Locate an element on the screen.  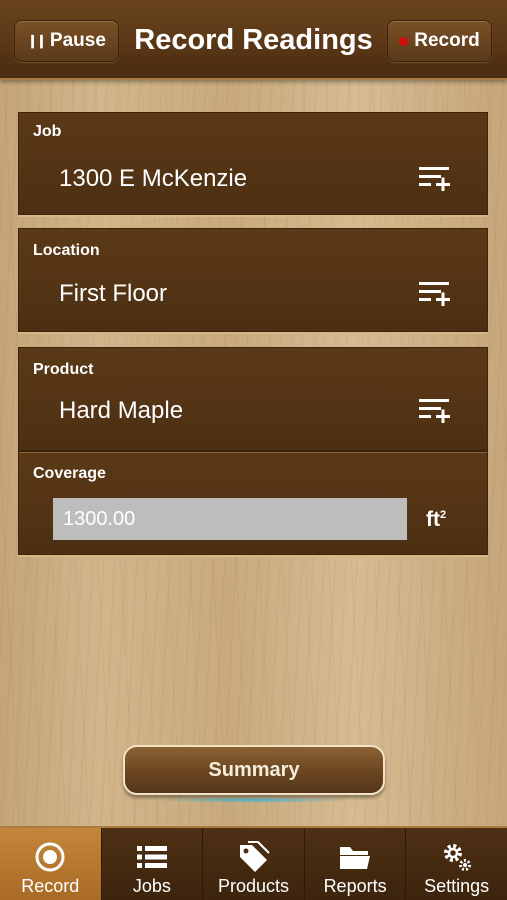
tab-jobs: Jobs is located at coordinates (153, 864).